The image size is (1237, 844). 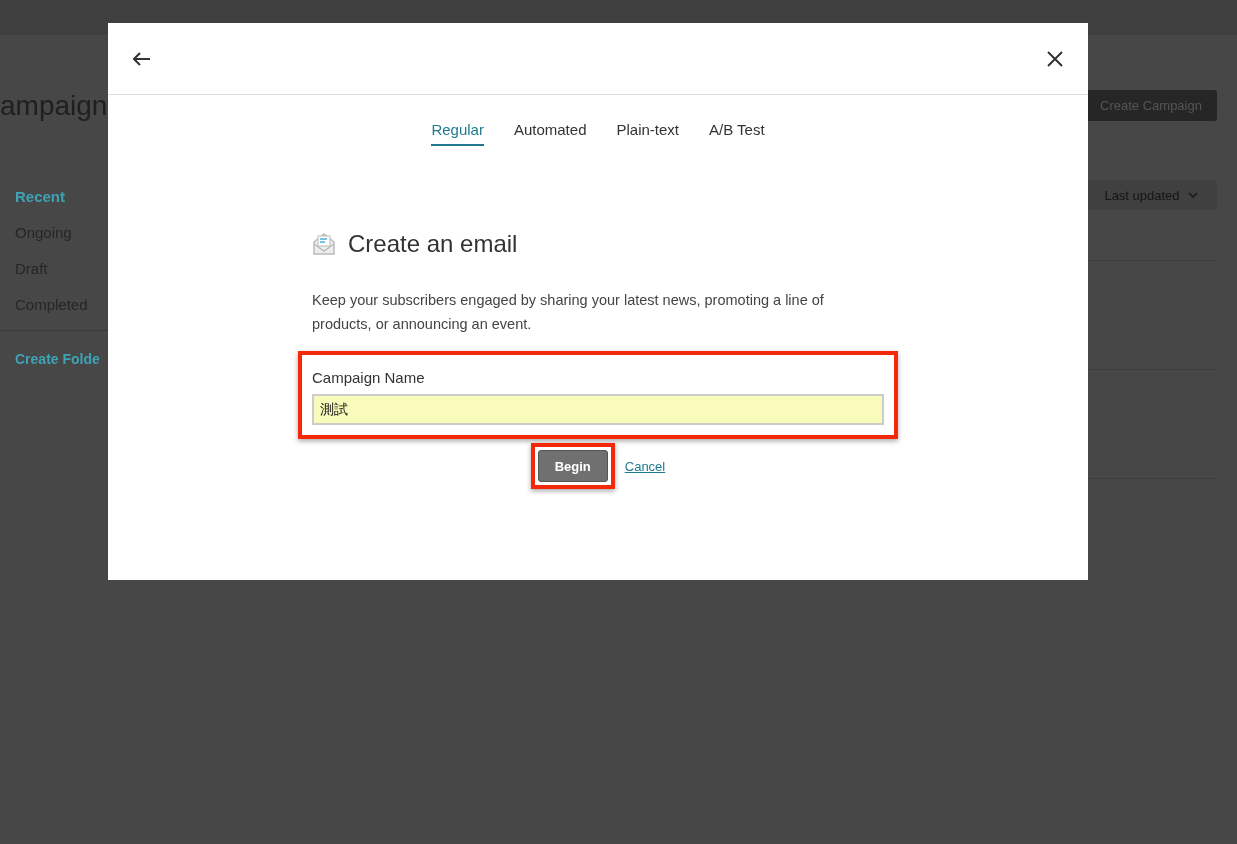 I want to click on field-label: Campaign Name, so click(x=369, y=377).